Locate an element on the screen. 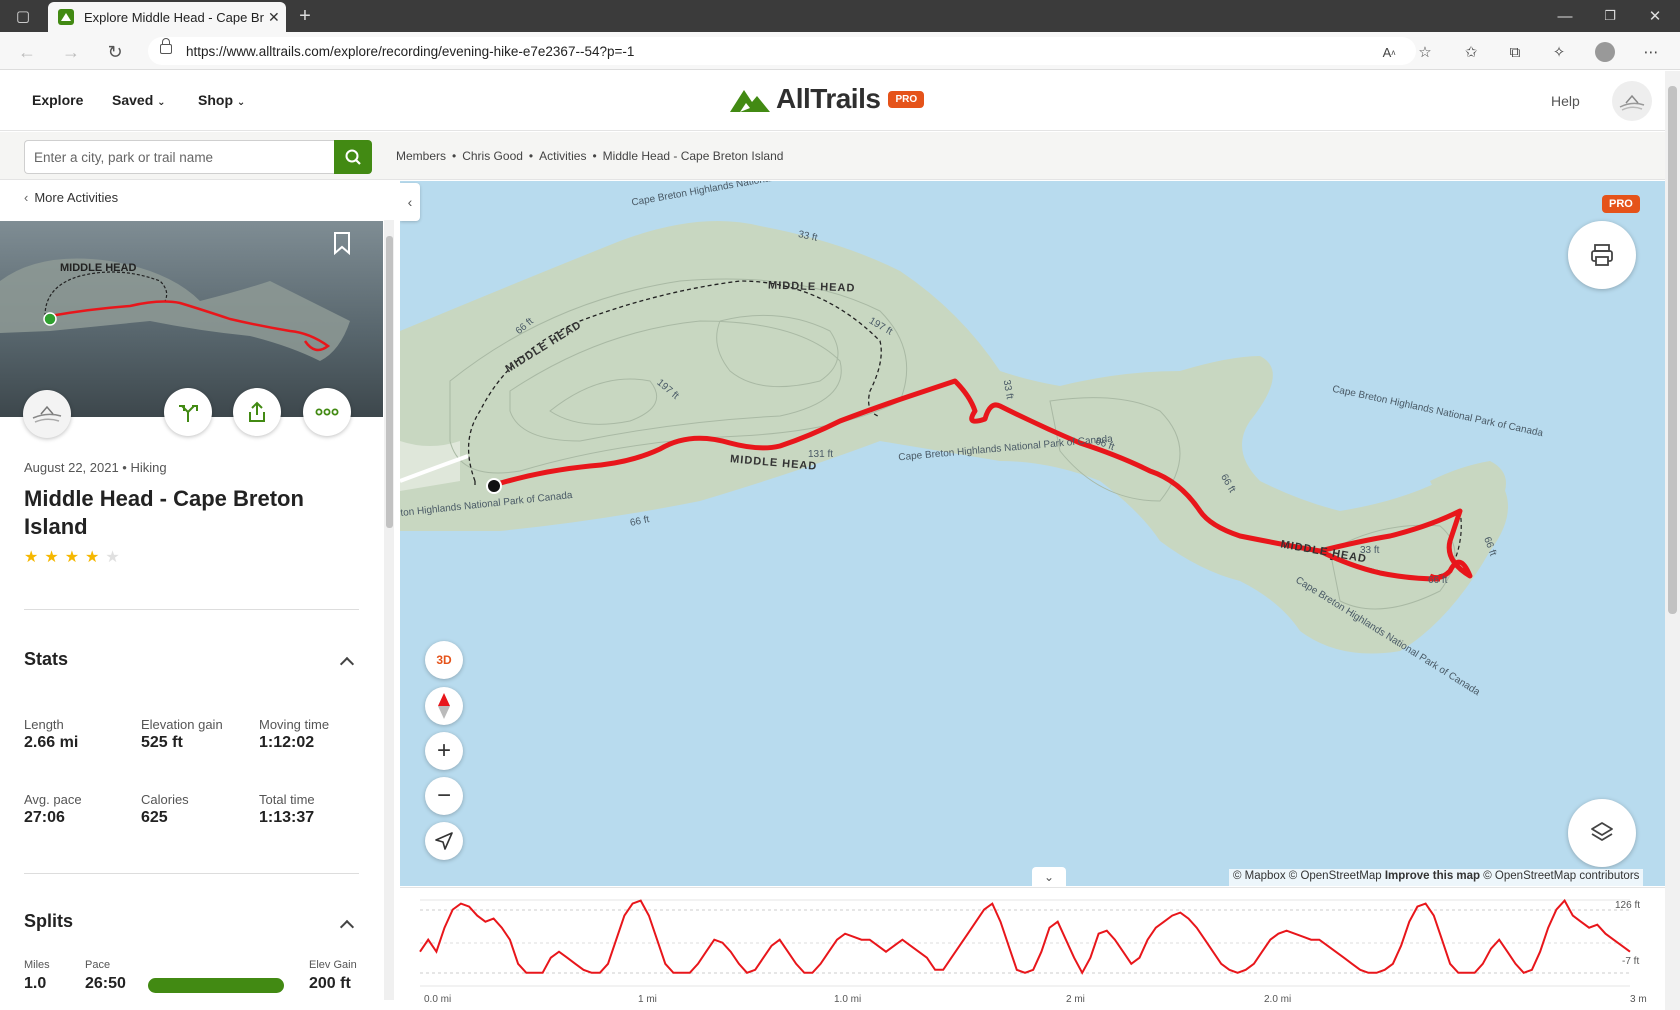  divider is located at coordinates (191, 873).